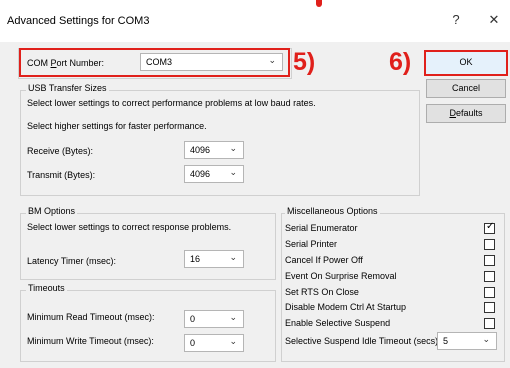  I want to click on latency-label: Latency Timer (msec):, so click(72, 261).